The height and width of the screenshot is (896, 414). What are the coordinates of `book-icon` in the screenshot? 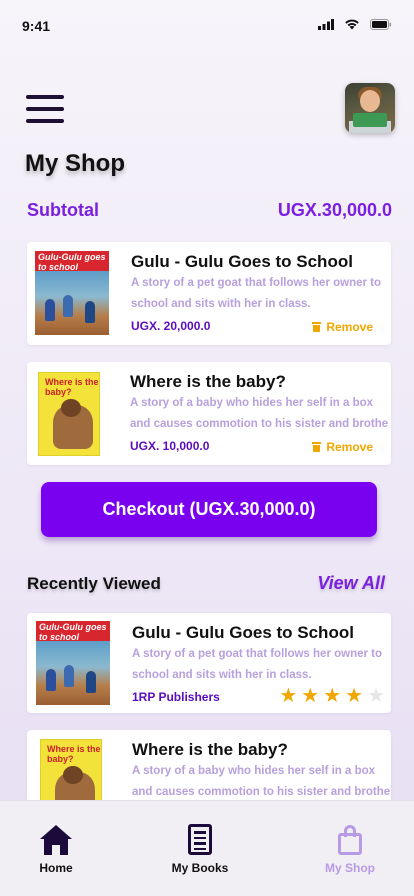 It's located at (200, 840).